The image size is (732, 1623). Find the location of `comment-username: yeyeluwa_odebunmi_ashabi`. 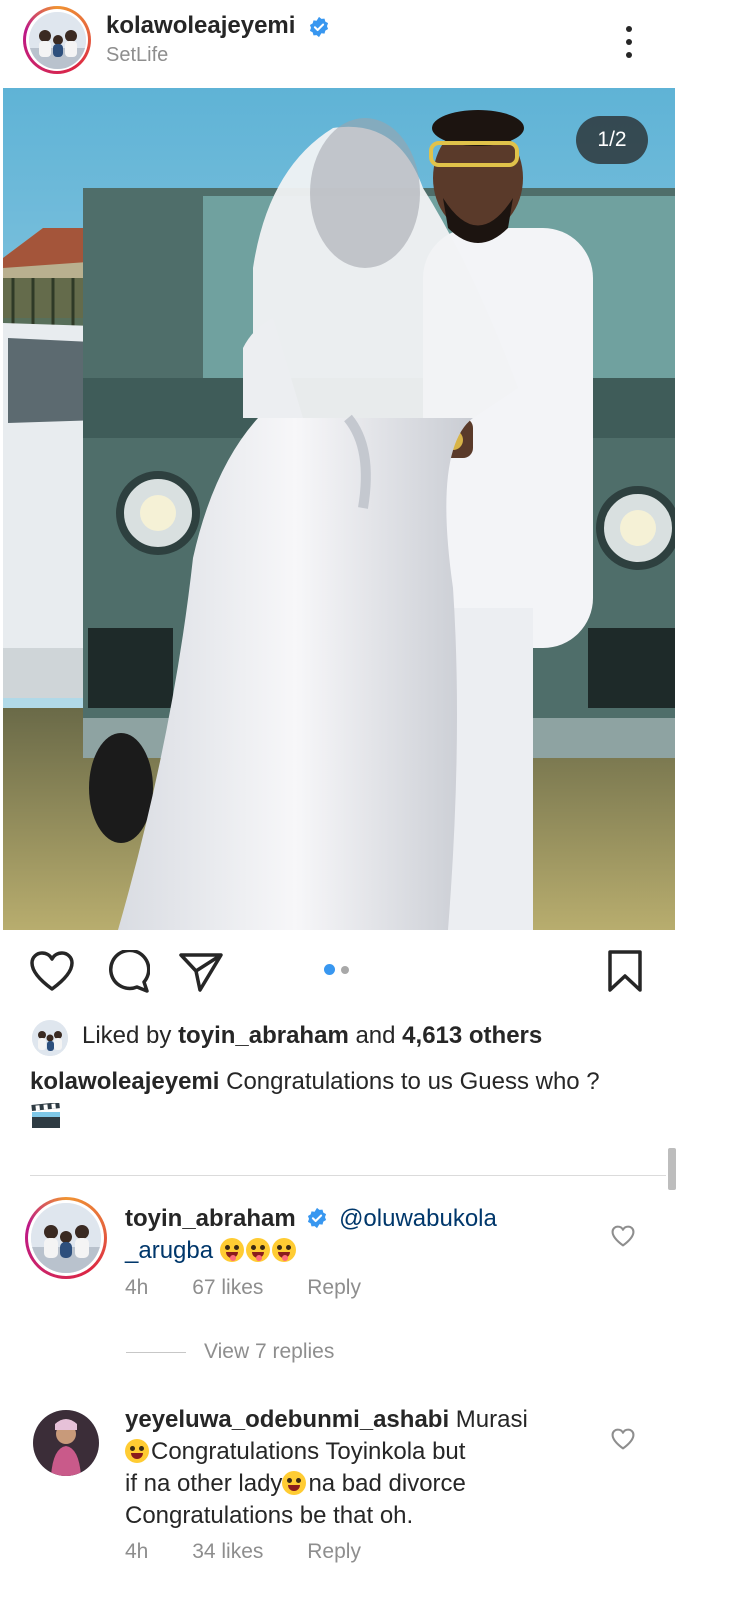

comment-username: yeyeluwa_odebunmi_ashabi is located at coordinates (287, 1419).